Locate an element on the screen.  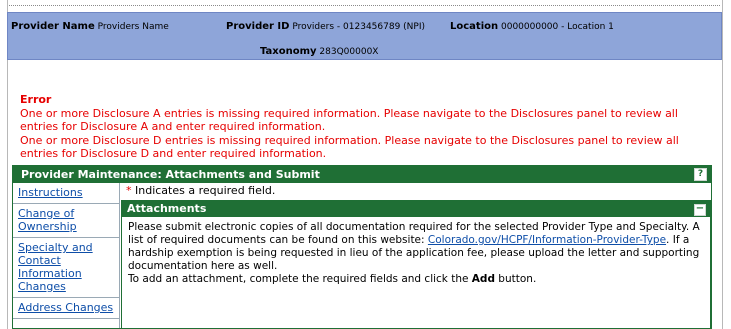
top-divider is located at coordinates (364, 5).